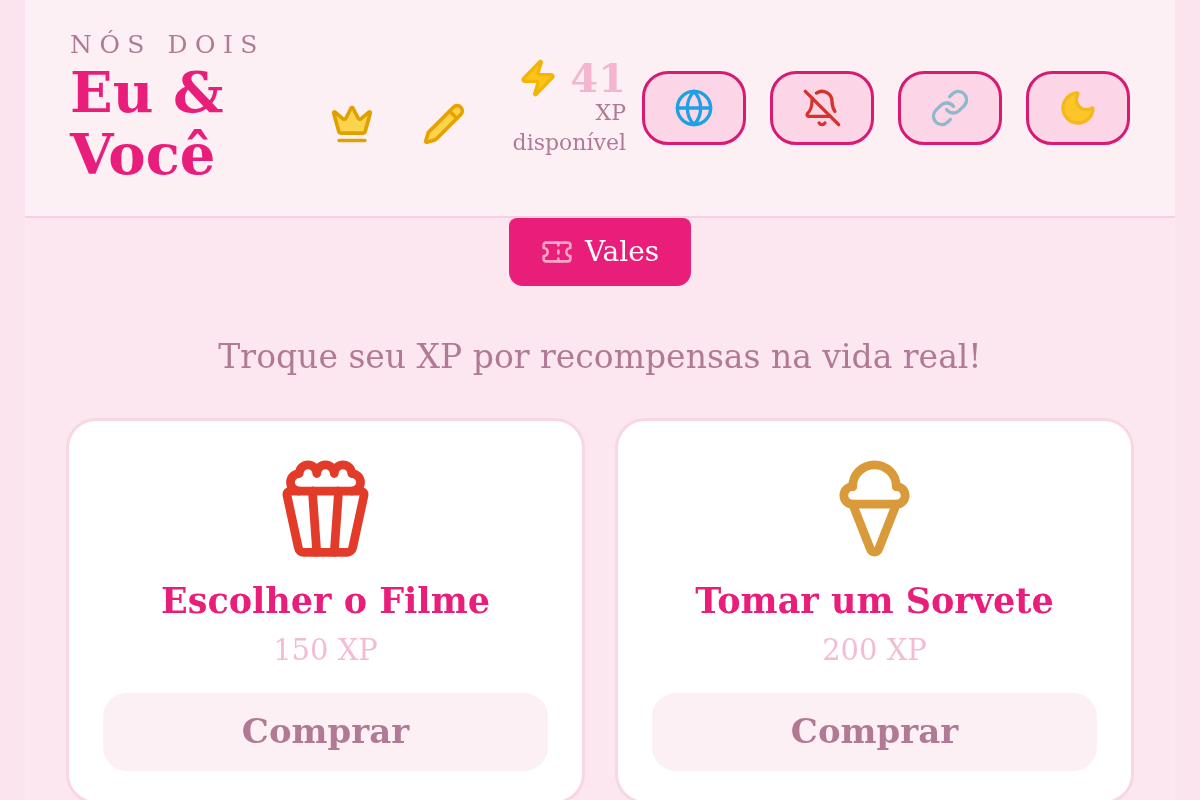 Image resolution: width=1200 pixels, height=800 pixels. I want to click on app-title: Eu & Você, so click(147, 122).